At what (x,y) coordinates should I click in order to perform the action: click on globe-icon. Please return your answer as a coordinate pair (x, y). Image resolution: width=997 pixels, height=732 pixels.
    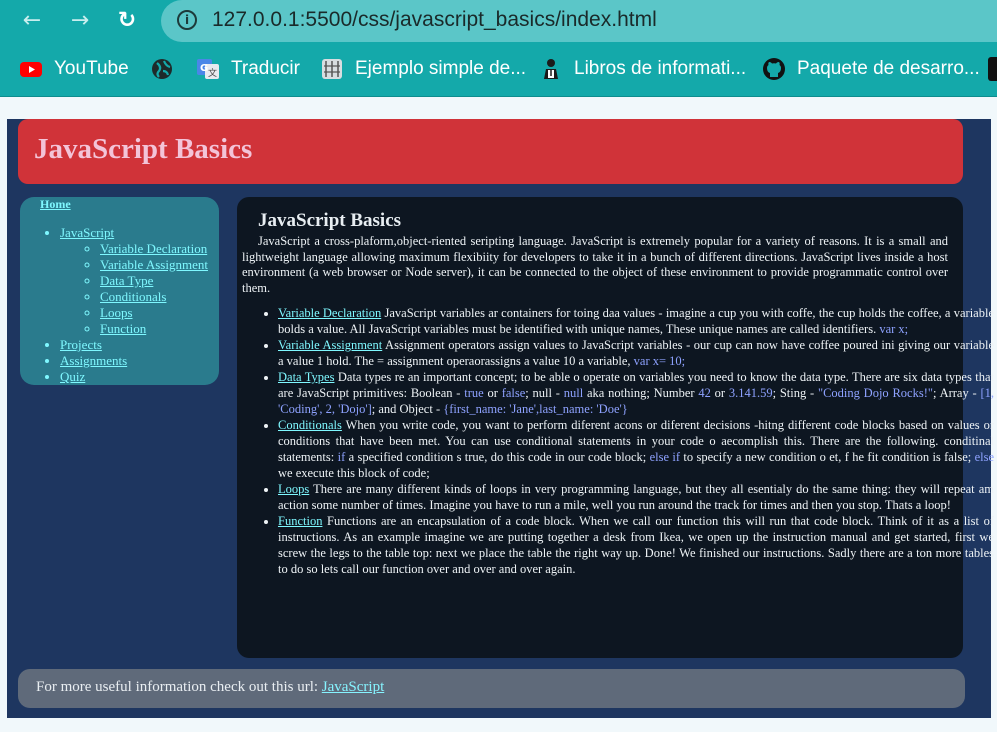
    Looking at the image, I should click on (162, 69).